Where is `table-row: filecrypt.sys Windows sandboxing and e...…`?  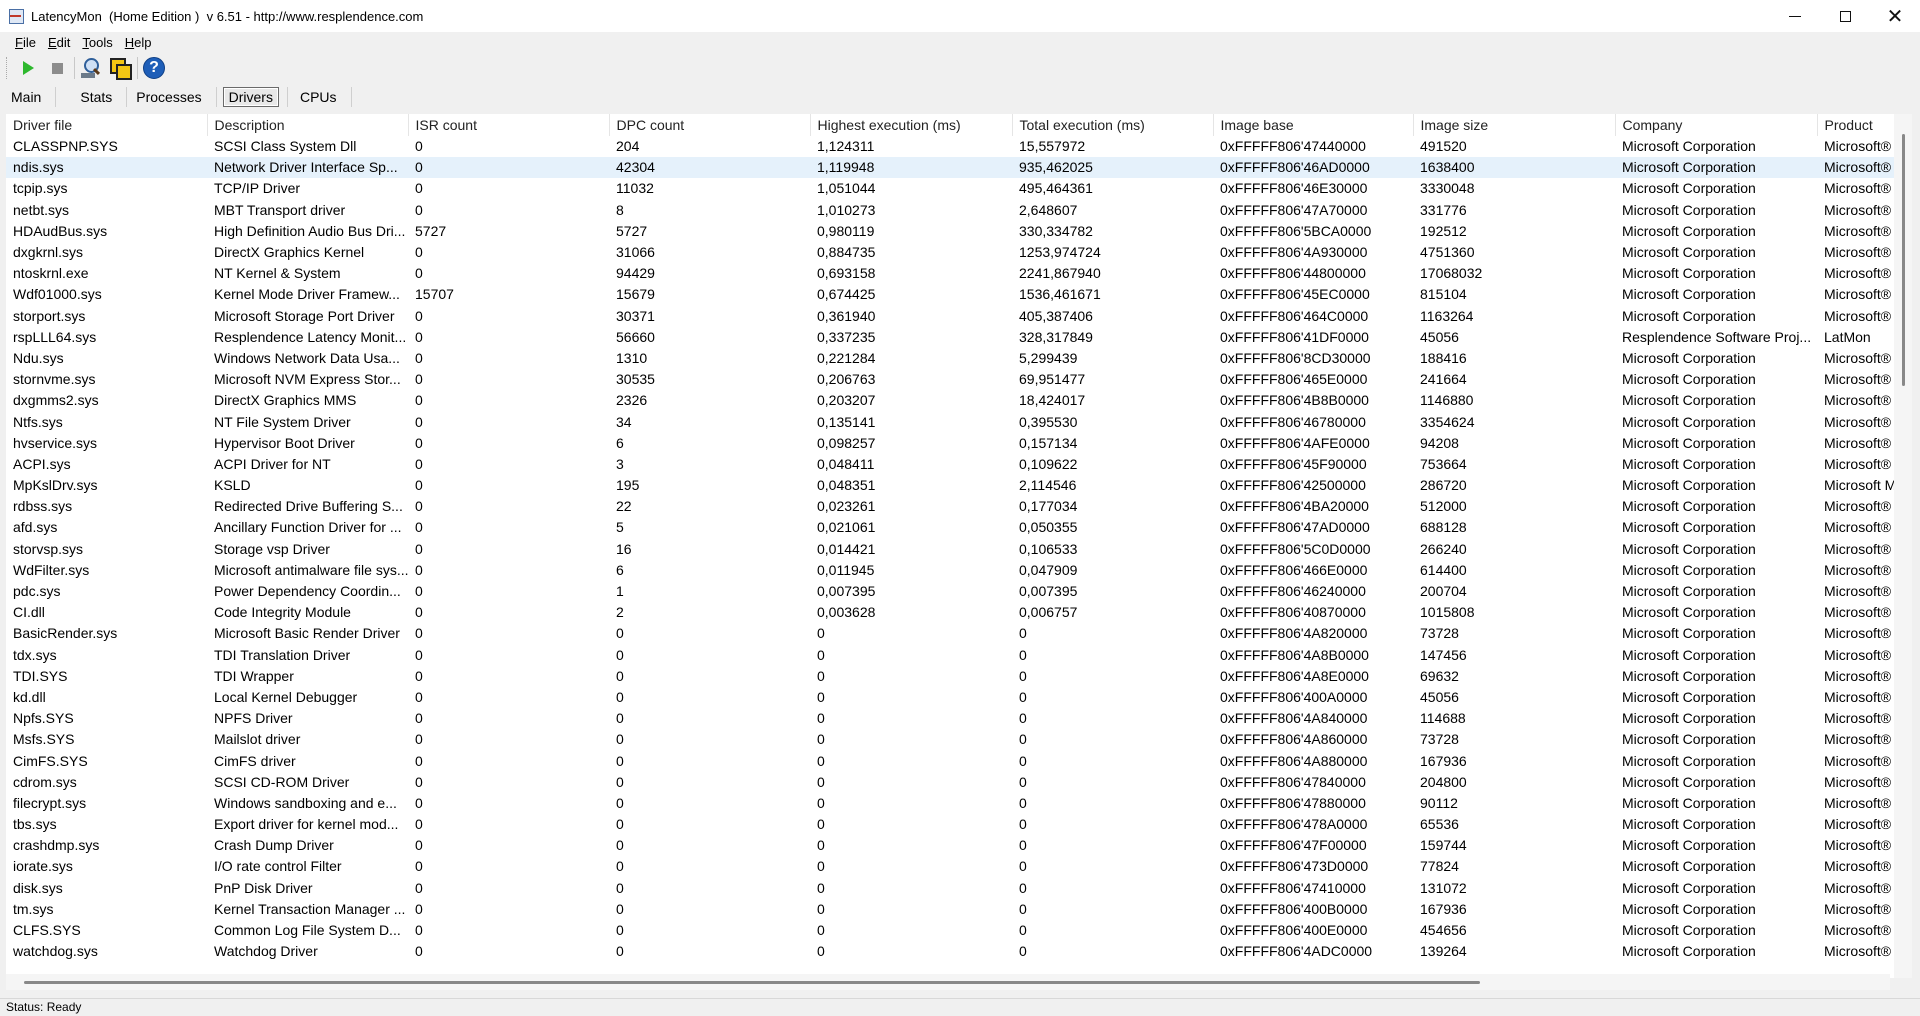 table-row: filecrypt.sys Windows sandboxing and e...… is located at coordinates (957, 803).